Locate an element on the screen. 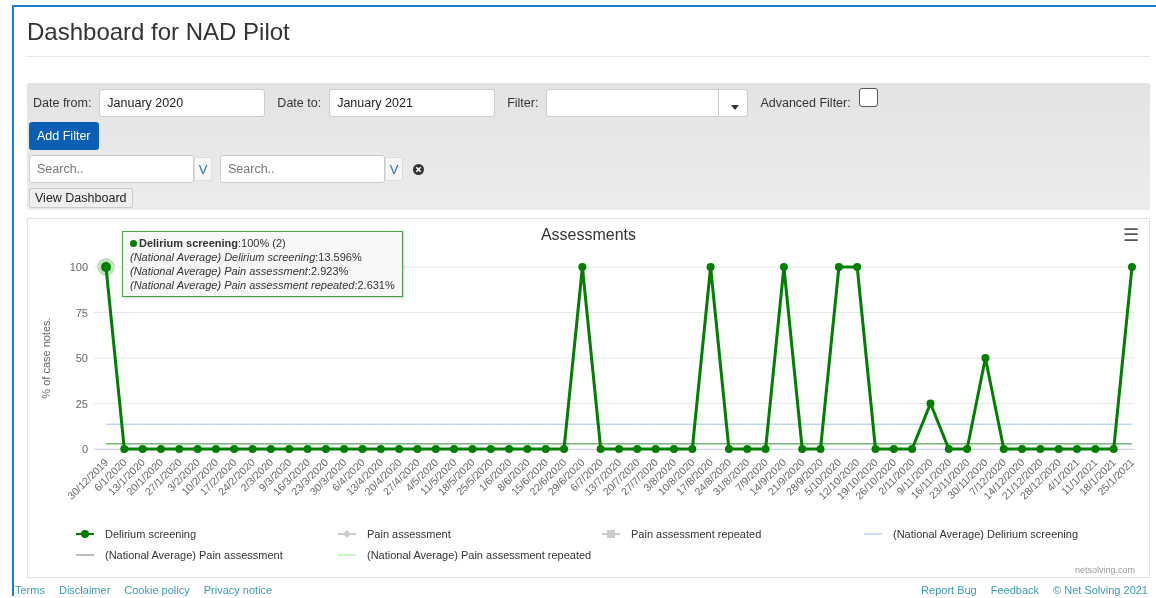 The width and height of the screenshot is (1156, 598). field-label: Date to: is located at coordinates (299, 103).